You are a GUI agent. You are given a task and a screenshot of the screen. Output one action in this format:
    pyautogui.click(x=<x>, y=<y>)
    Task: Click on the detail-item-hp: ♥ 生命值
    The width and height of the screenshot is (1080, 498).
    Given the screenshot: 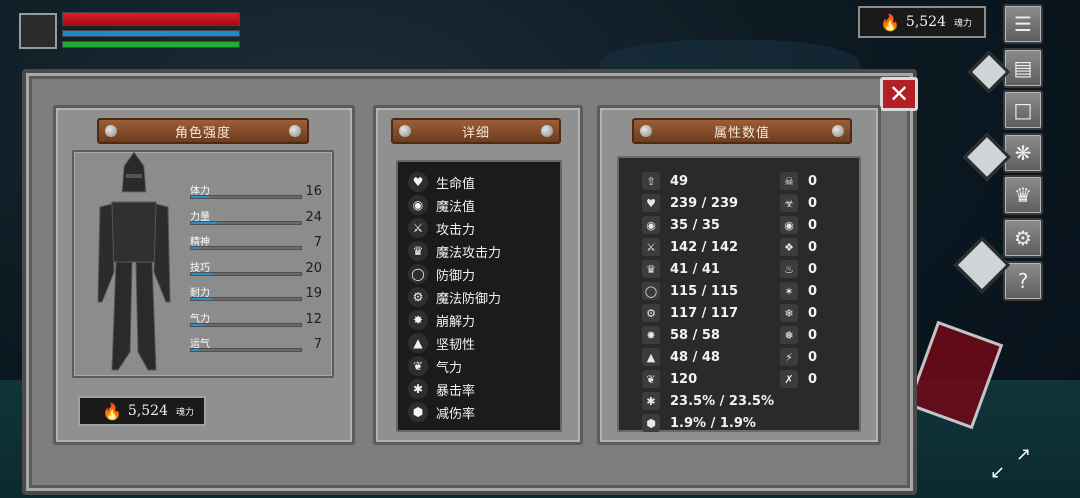 What is the action you would take?
    pyautogui.click(x=441, y=182)
    